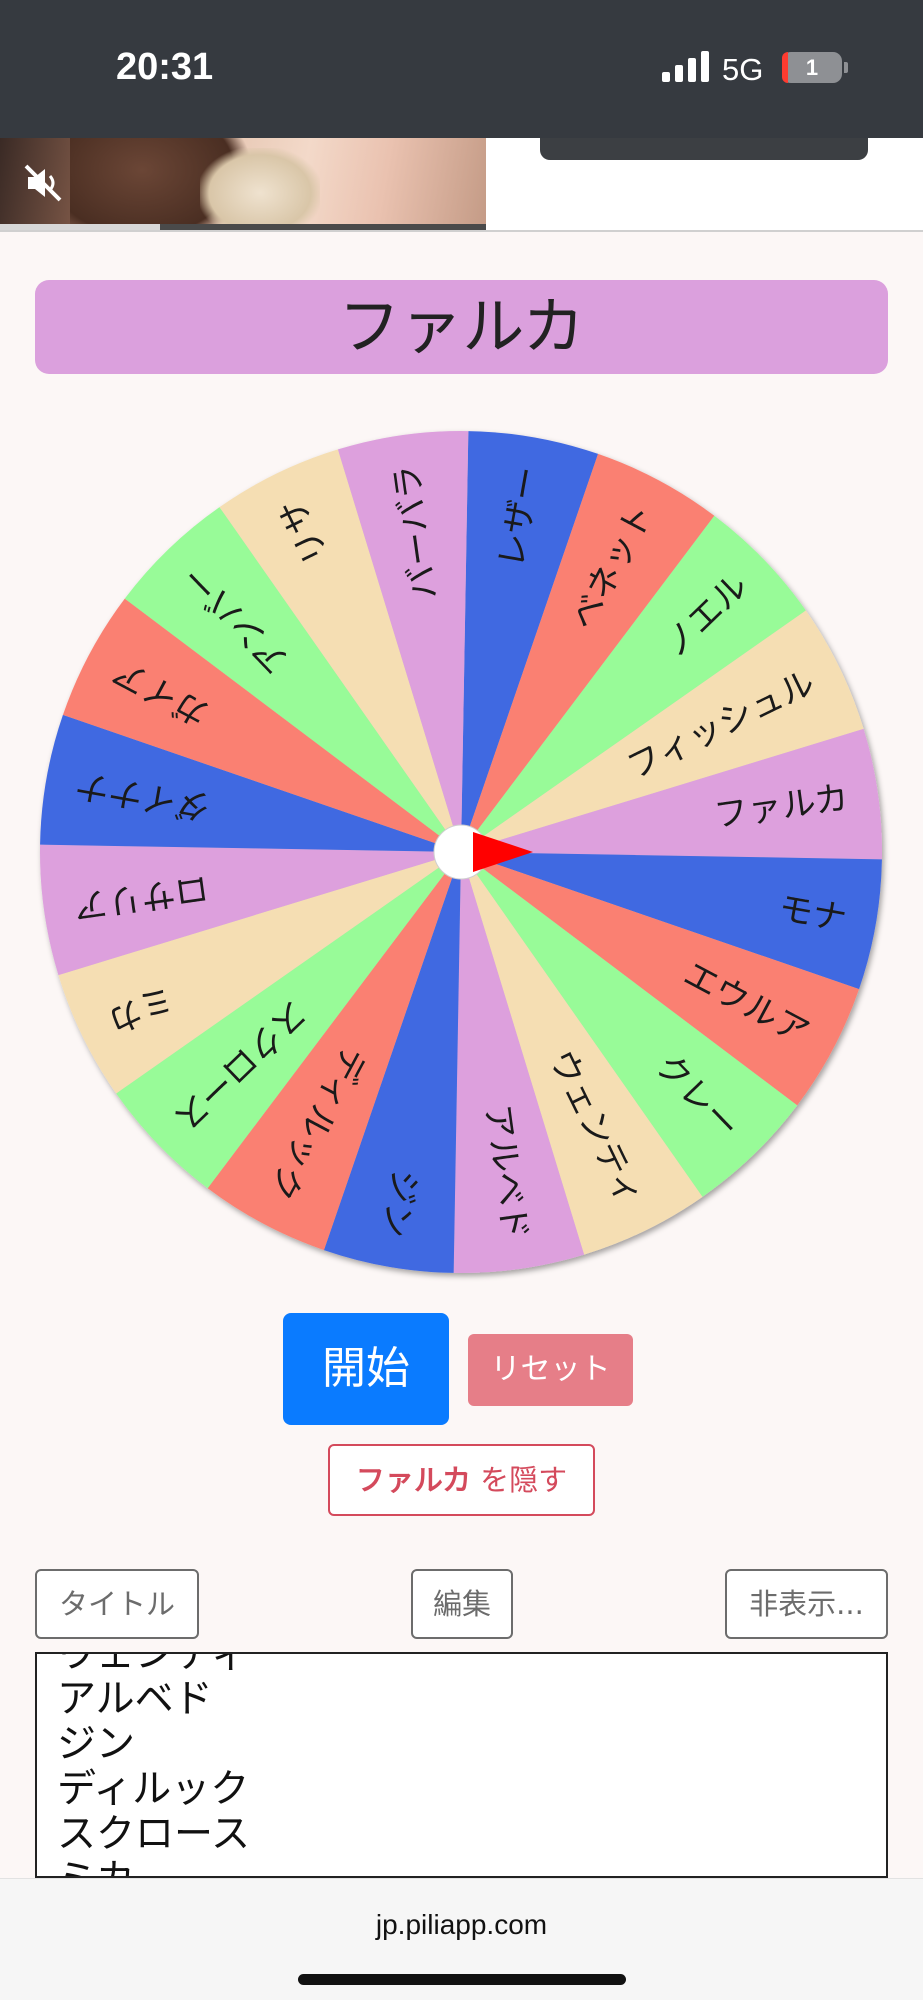  I want to click on start-button: 開始, so click(366, 1369).